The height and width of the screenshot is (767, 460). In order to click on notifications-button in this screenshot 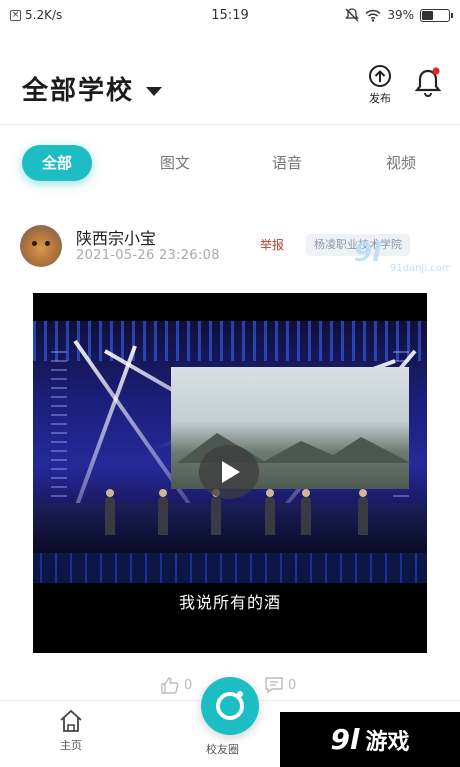, I will do `click(428, 83)`.